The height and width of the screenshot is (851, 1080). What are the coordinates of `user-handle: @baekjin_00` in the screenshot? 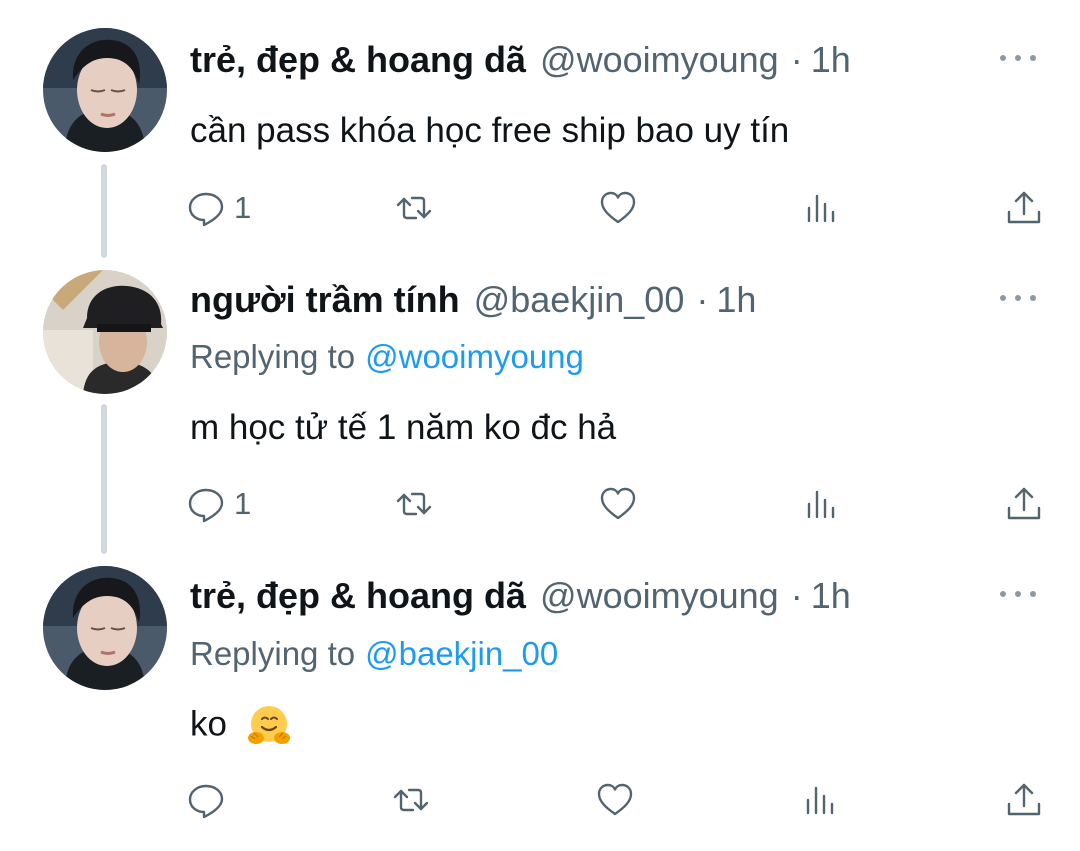 It's located at (579, 300).